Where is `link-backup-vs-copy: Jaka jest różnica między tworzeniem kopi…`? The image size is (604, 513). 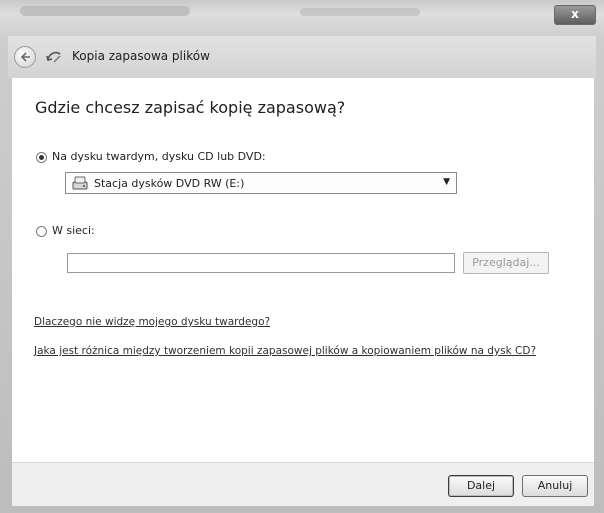
link-backup-vs-copy: Jaka jest różnica między tworzeniem kopi… is located at coordinates (285, 351).